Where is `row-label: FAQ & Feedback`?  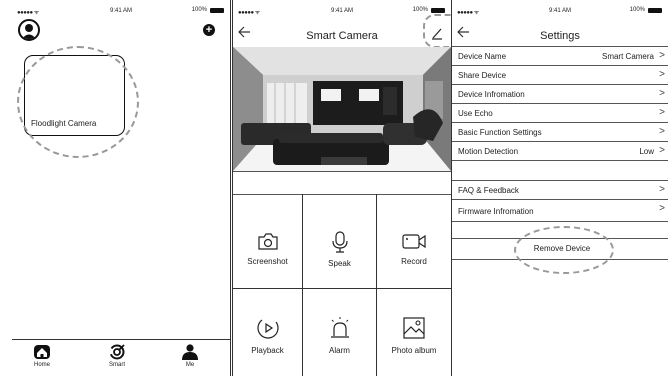
row-label: FAQ & Feedback is located at coordinates (488, 190).